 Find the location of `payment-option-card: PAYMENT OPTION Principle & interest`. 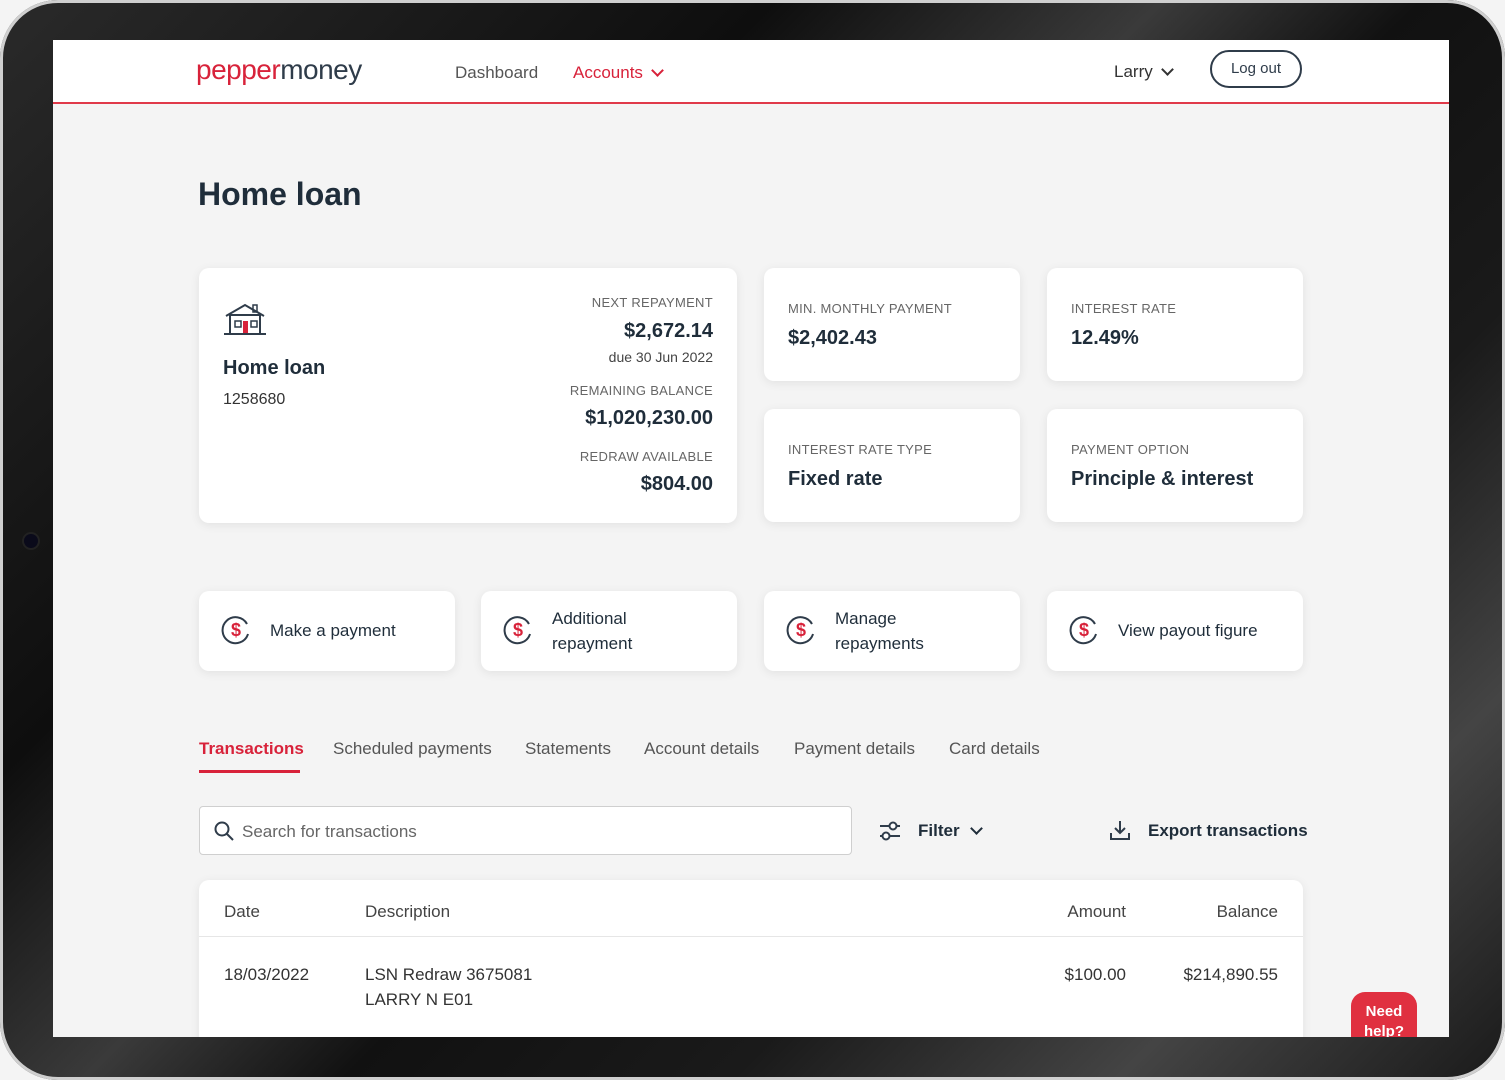

payment-option-card: PAYMENT OPTION Principle & interest is located at coordinates (1175, 465).